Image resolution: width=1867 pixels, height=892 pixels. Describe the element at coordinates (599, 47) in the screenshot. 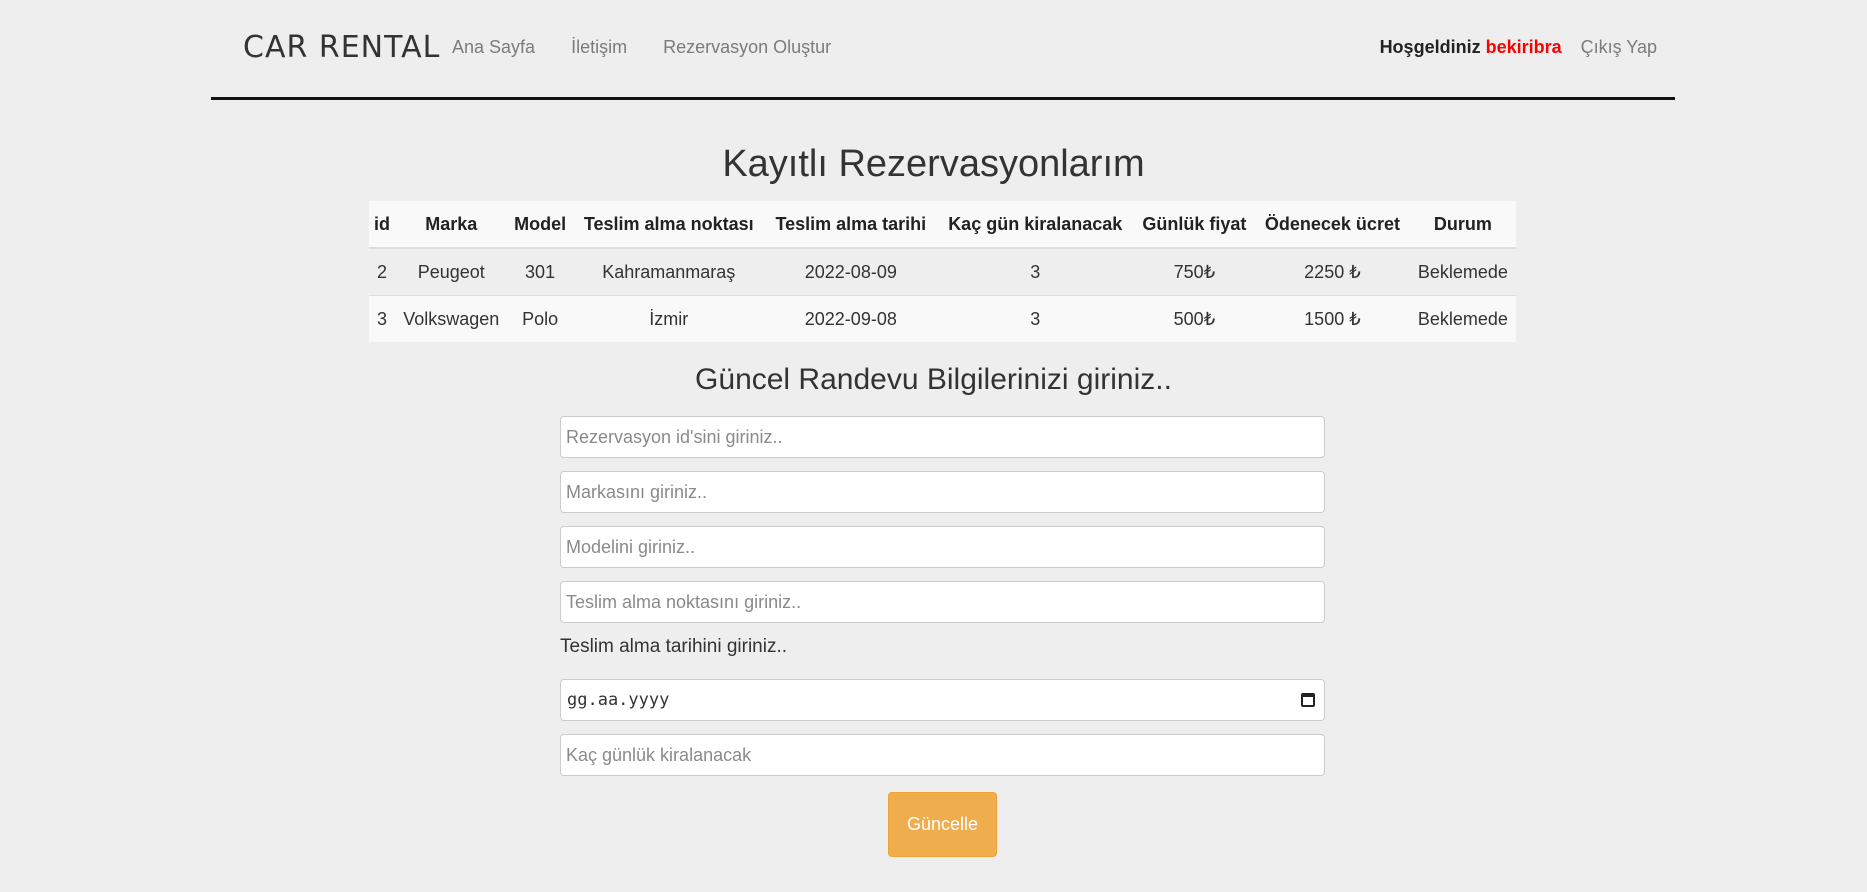

I see `nav-link-contact: İletişim` at that location.